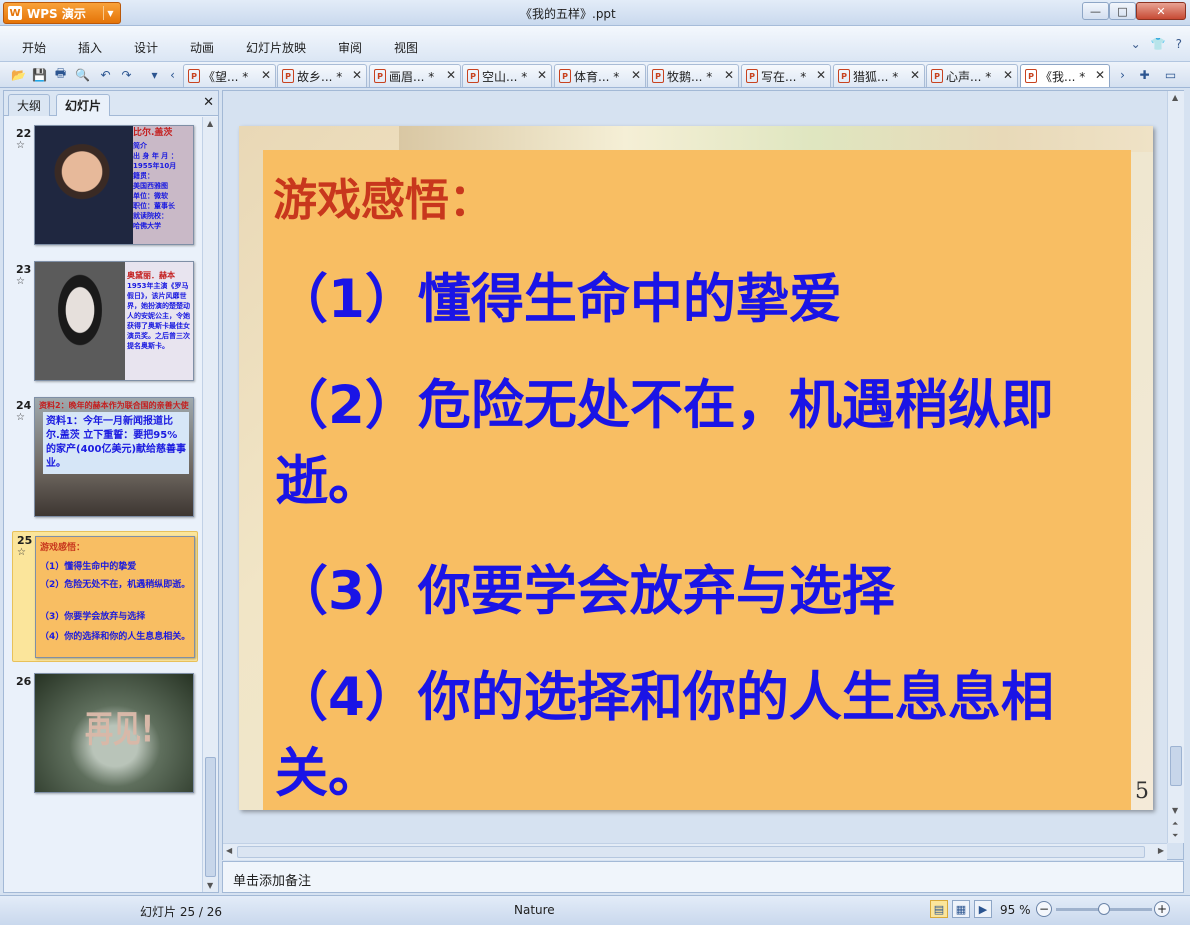 This screenshot has width=1190, height=925. What do you see at coordinates (29, 105) in the screenshot?
I see `tab-outline: 大纲` at bounding box center [29, 105].